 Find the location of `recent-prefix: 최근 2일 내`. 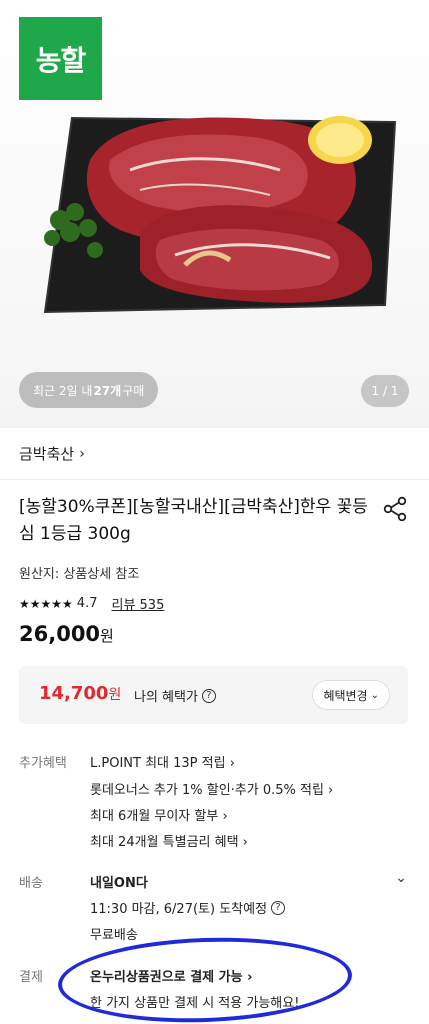

recent-prefix: 최근 2일 내 is located at coordinates (63, 390).